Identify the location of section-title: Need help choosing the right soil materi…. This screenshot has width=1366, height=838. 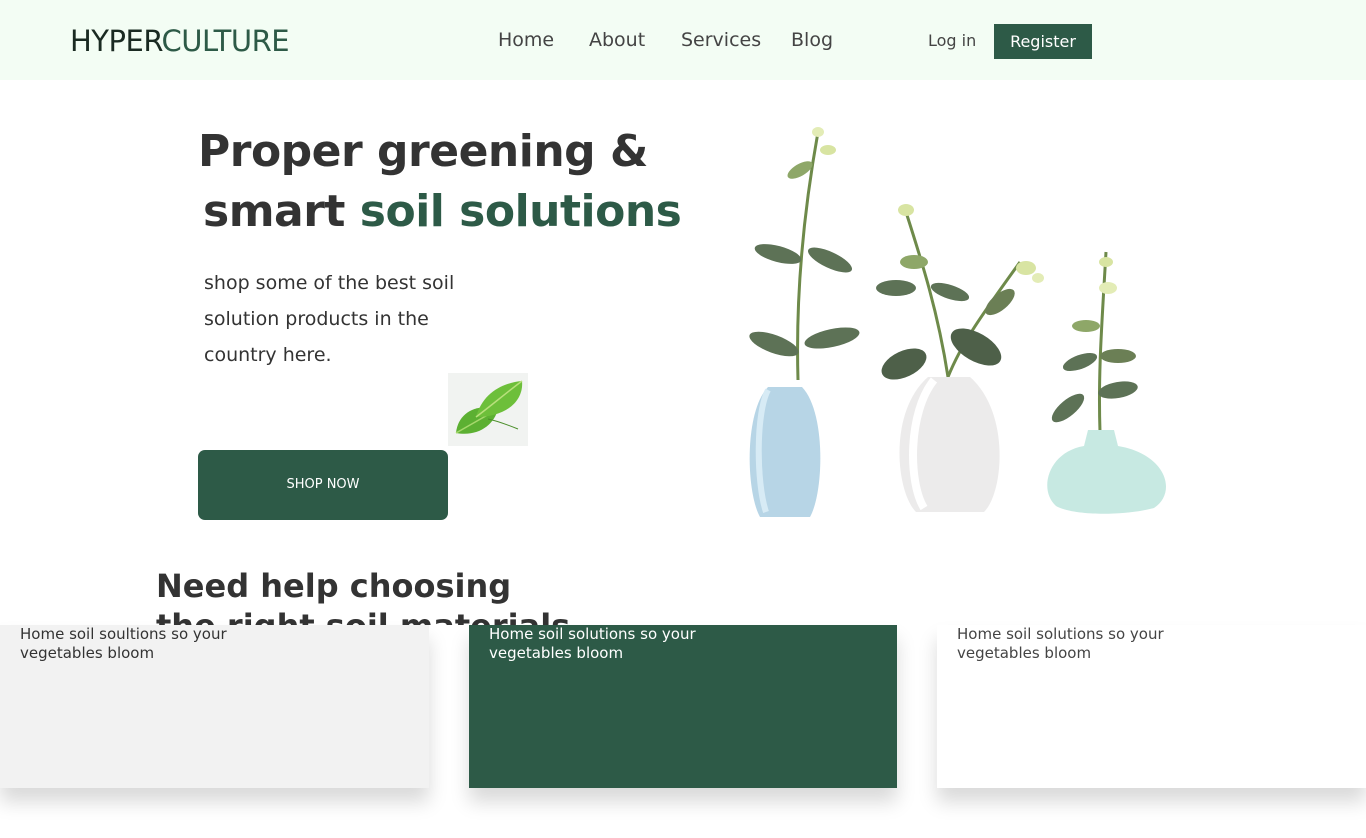
(363, 596).